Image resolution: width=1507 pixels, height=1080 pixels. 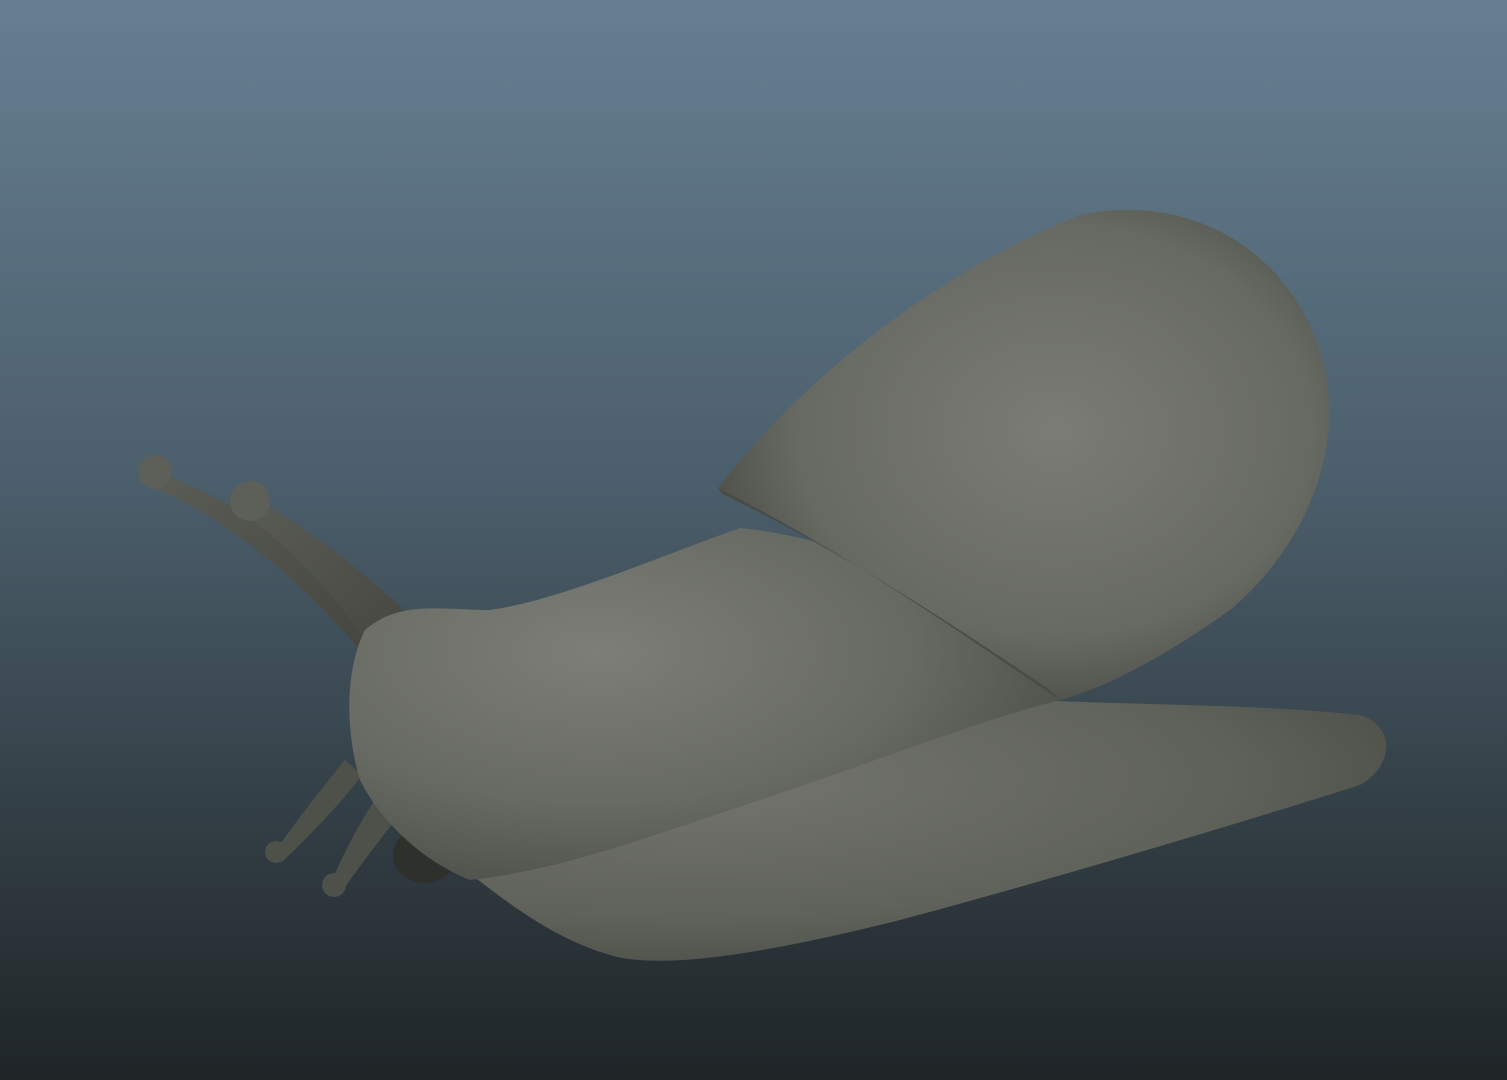 I want to click on snail-lower-tentacle-tip-left, so click(x=276, y=852).